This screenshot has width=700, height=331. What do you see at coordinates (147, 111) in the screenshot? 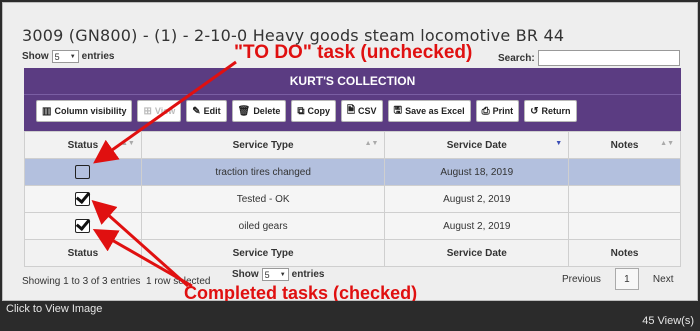
I see `plus-icon: ⊞` at bounding box center [147, 111].